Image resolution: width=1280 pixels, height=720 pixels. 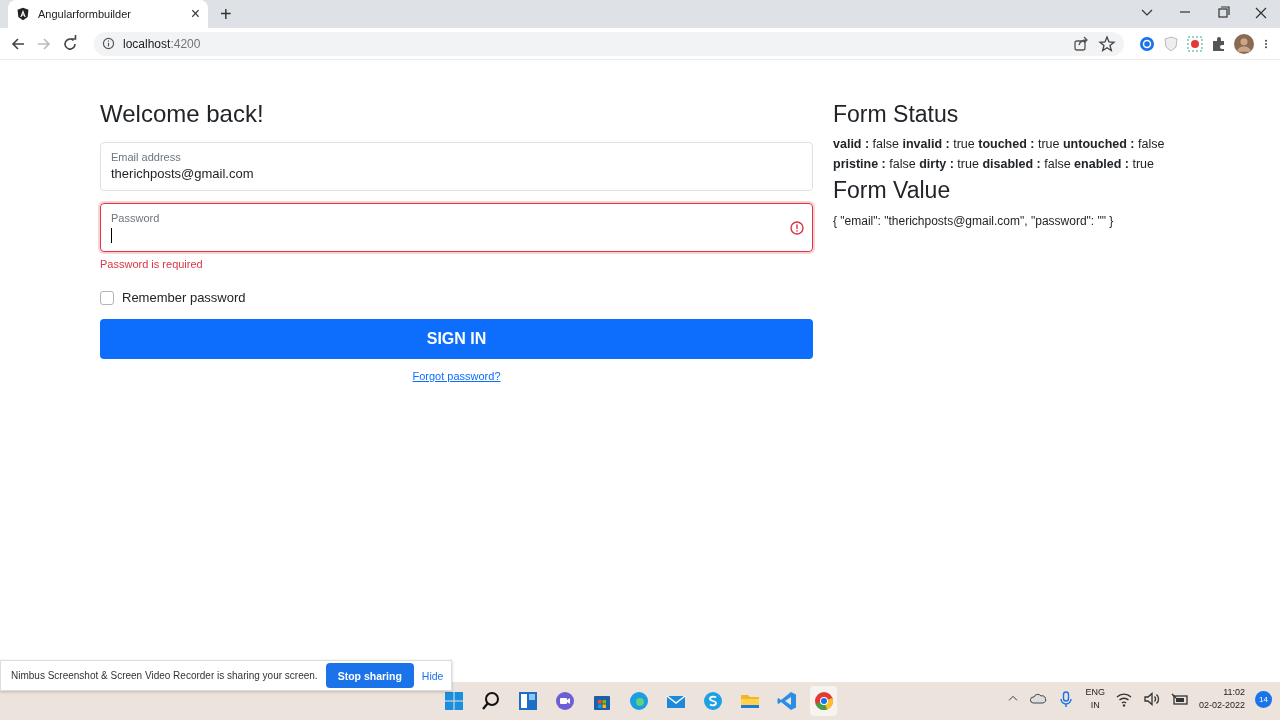 What do you see at coordinates (164, 675) in the screenshot?
I see `sharing-message: Nimbus Screenshot & Screen Video Recorder is sharing your screen.` at bounding box center [164, 675].